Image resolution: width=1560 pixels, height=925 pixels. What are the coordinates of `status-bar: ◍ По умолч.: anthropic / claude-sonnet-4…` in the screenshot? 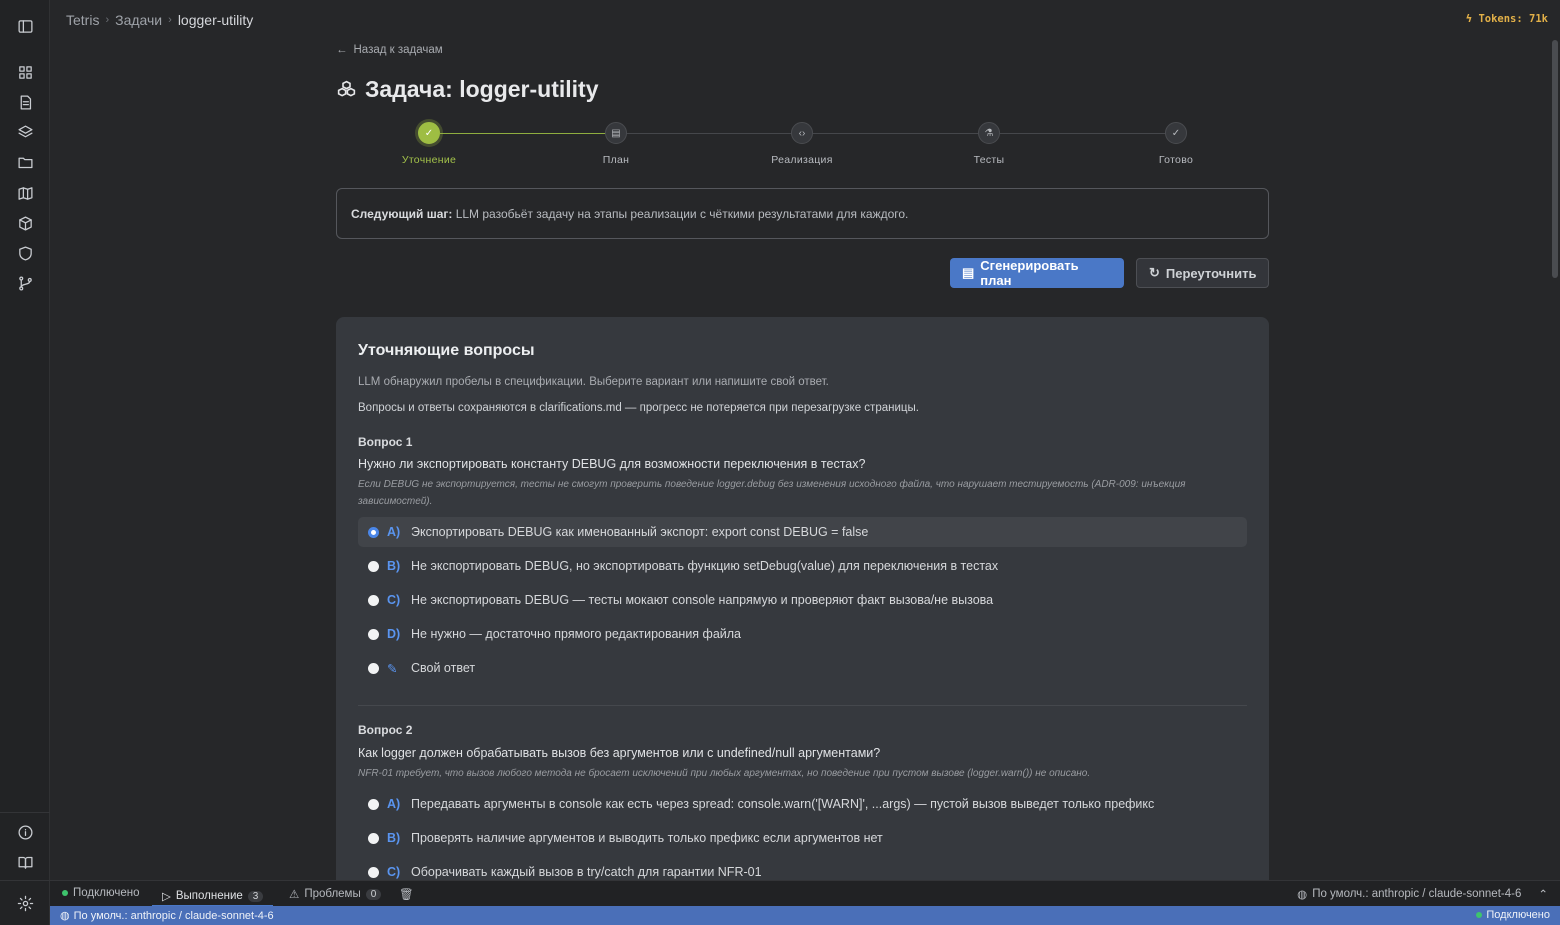 It's located at (805, 915).